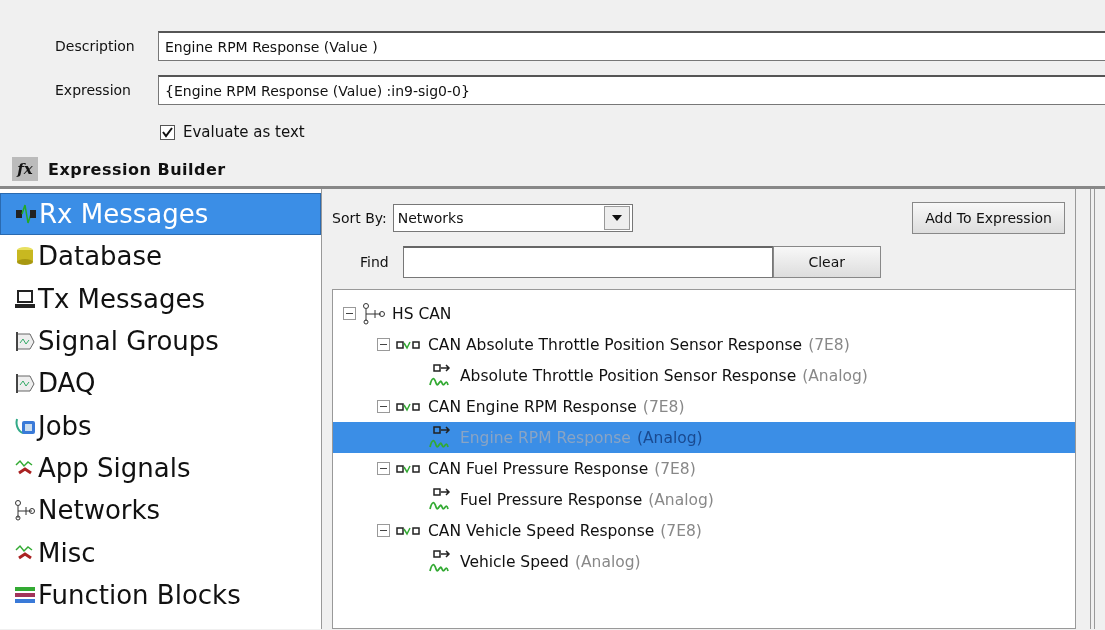 The width and height of the screenshot is (1105, 630). Describe the element at coordinates (25, 298) in the screenshot. I see `computer-icon` at that location.